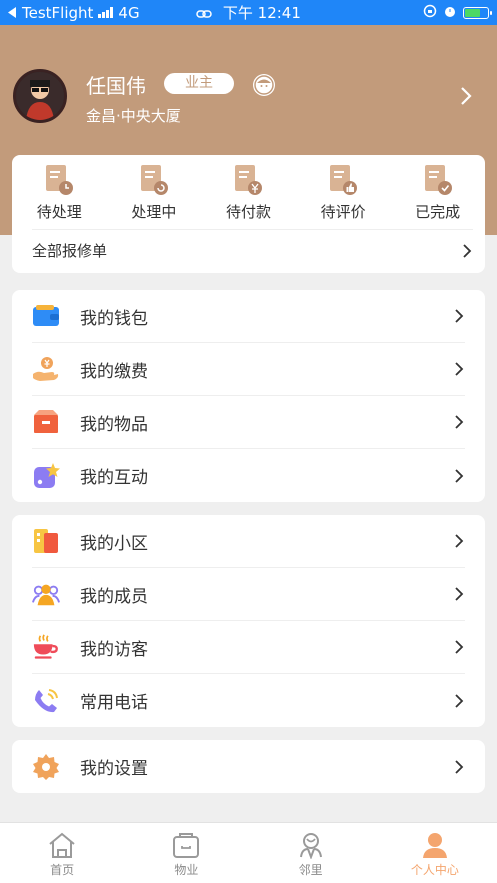 This screenshot has width=497, height=883. I want to click on role-badge: 业主, so click(199, 83).